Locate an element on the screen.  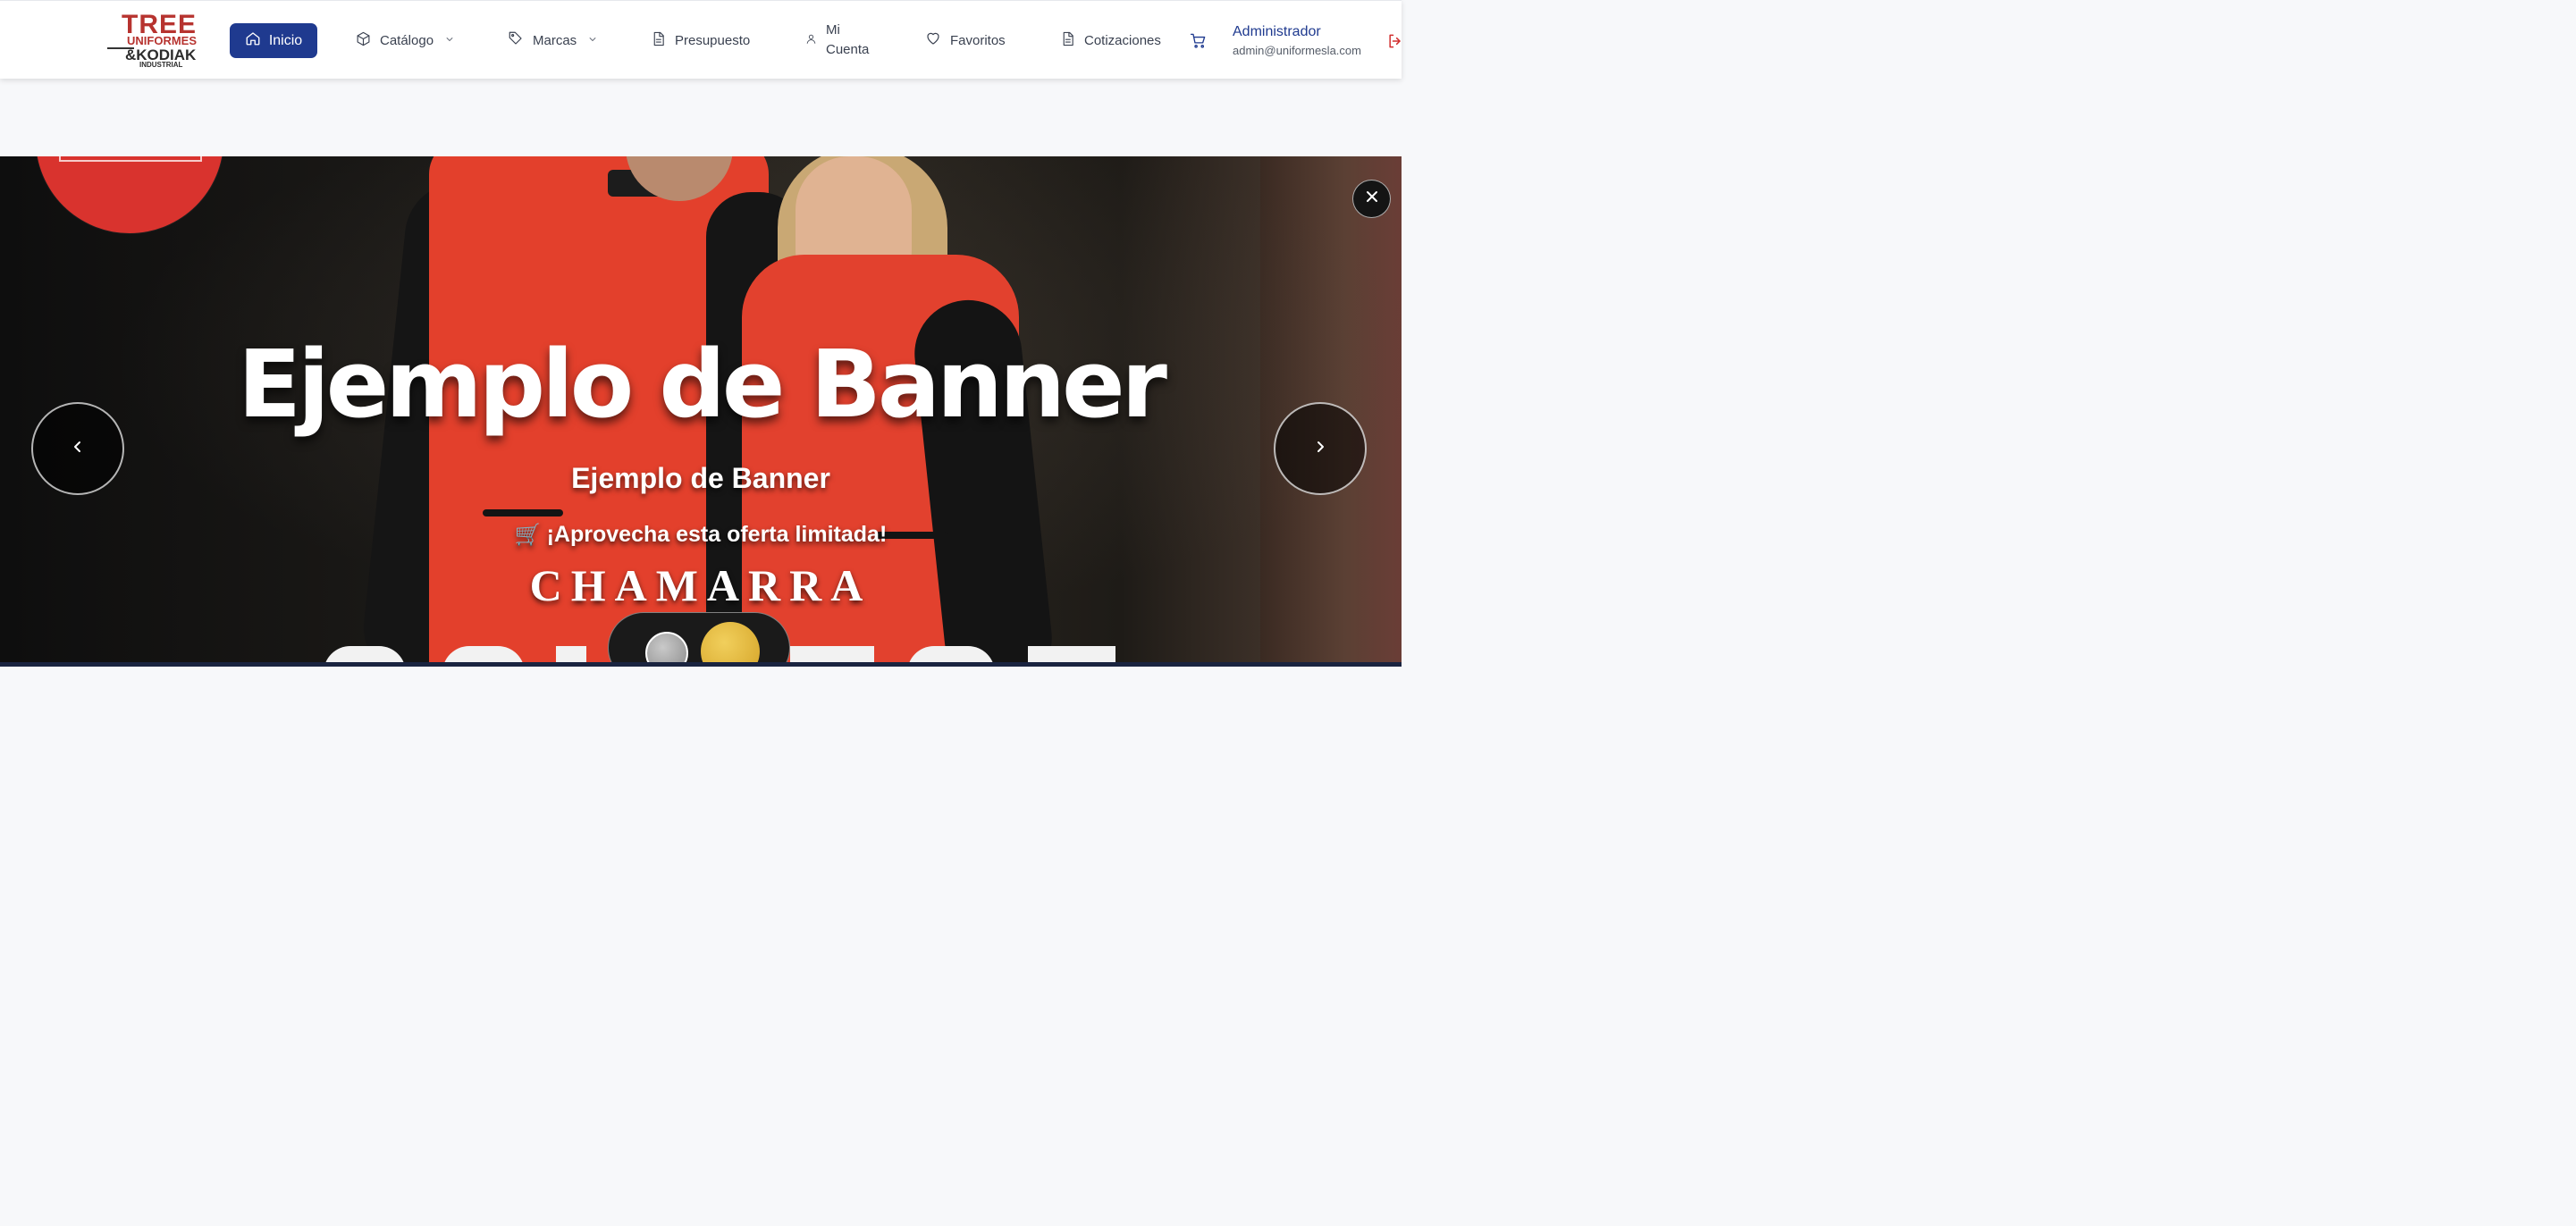
nav-account-line1: Mi is located at coordinates (833, 30).